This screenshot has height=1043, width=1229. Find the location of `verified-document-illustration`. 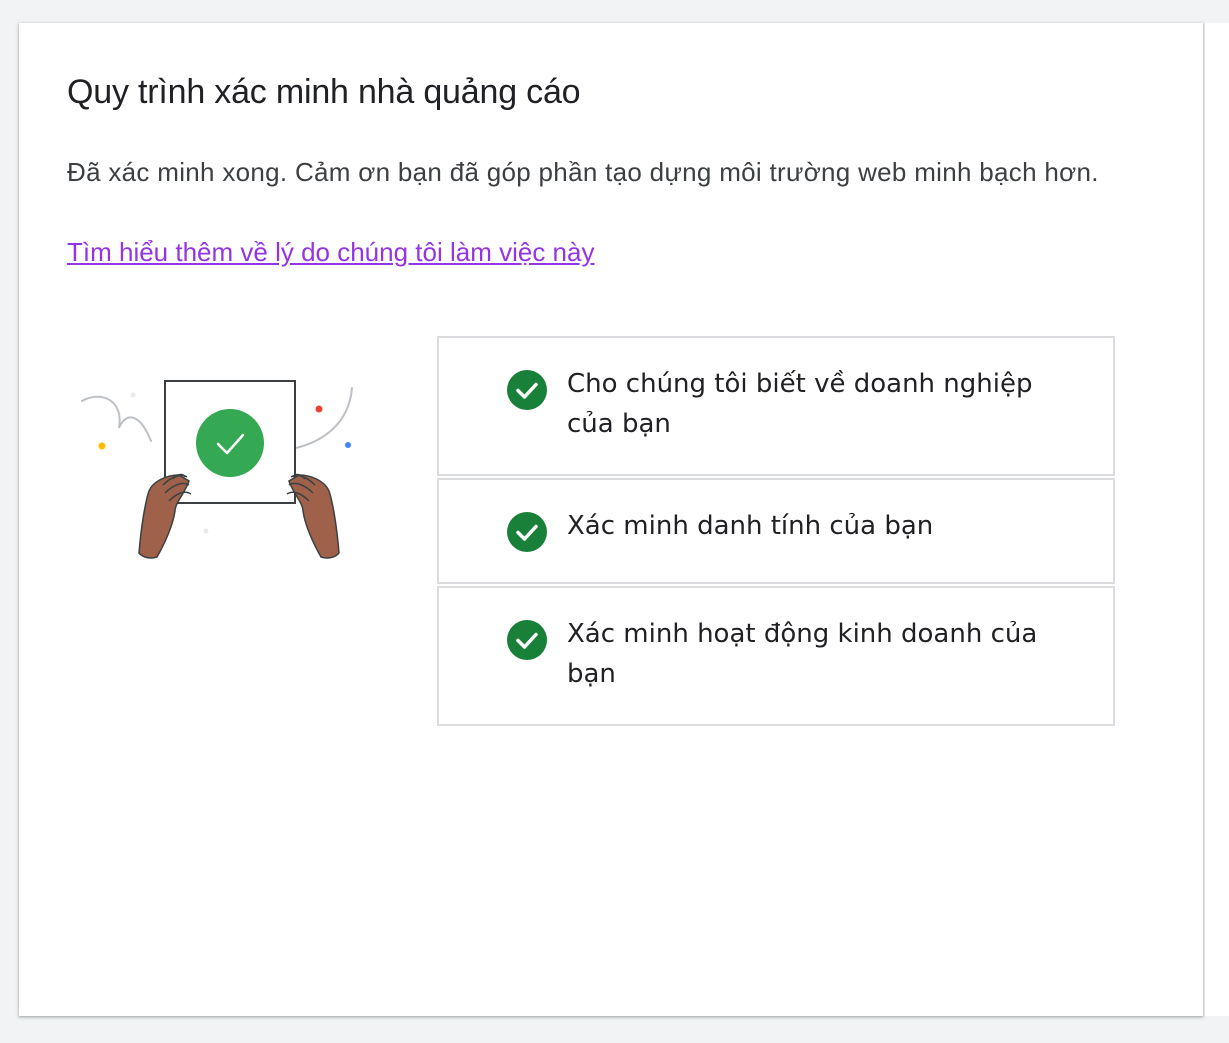

verified-document-illustration is located at coordinates (217, 469).